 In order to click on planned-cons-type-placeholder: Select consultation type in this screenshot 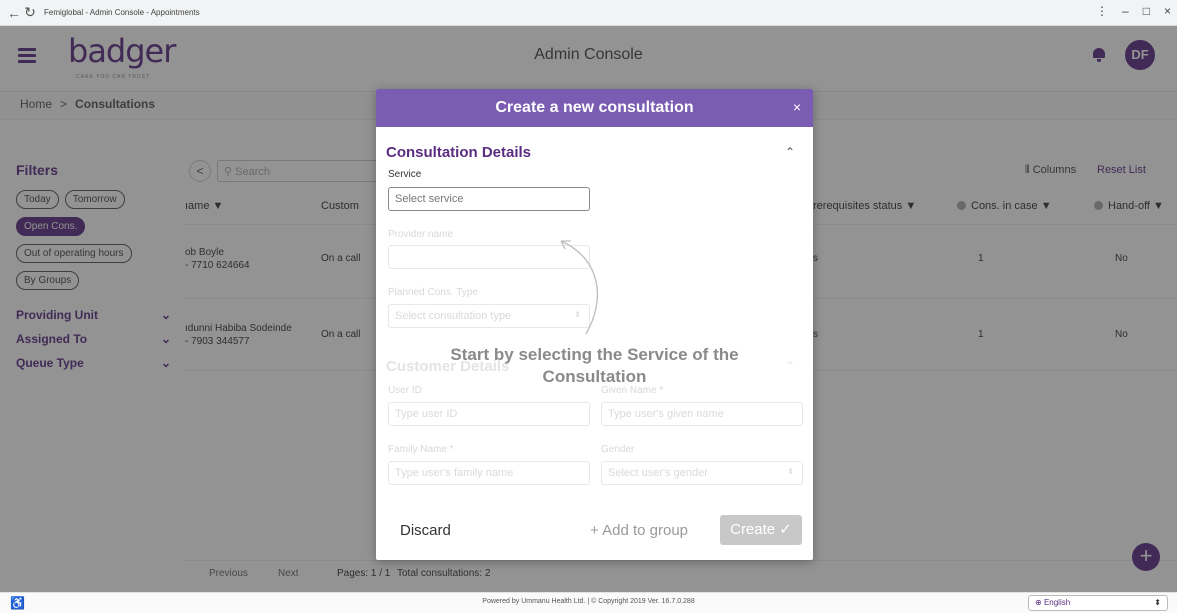, I will do `click(453, 316)`.